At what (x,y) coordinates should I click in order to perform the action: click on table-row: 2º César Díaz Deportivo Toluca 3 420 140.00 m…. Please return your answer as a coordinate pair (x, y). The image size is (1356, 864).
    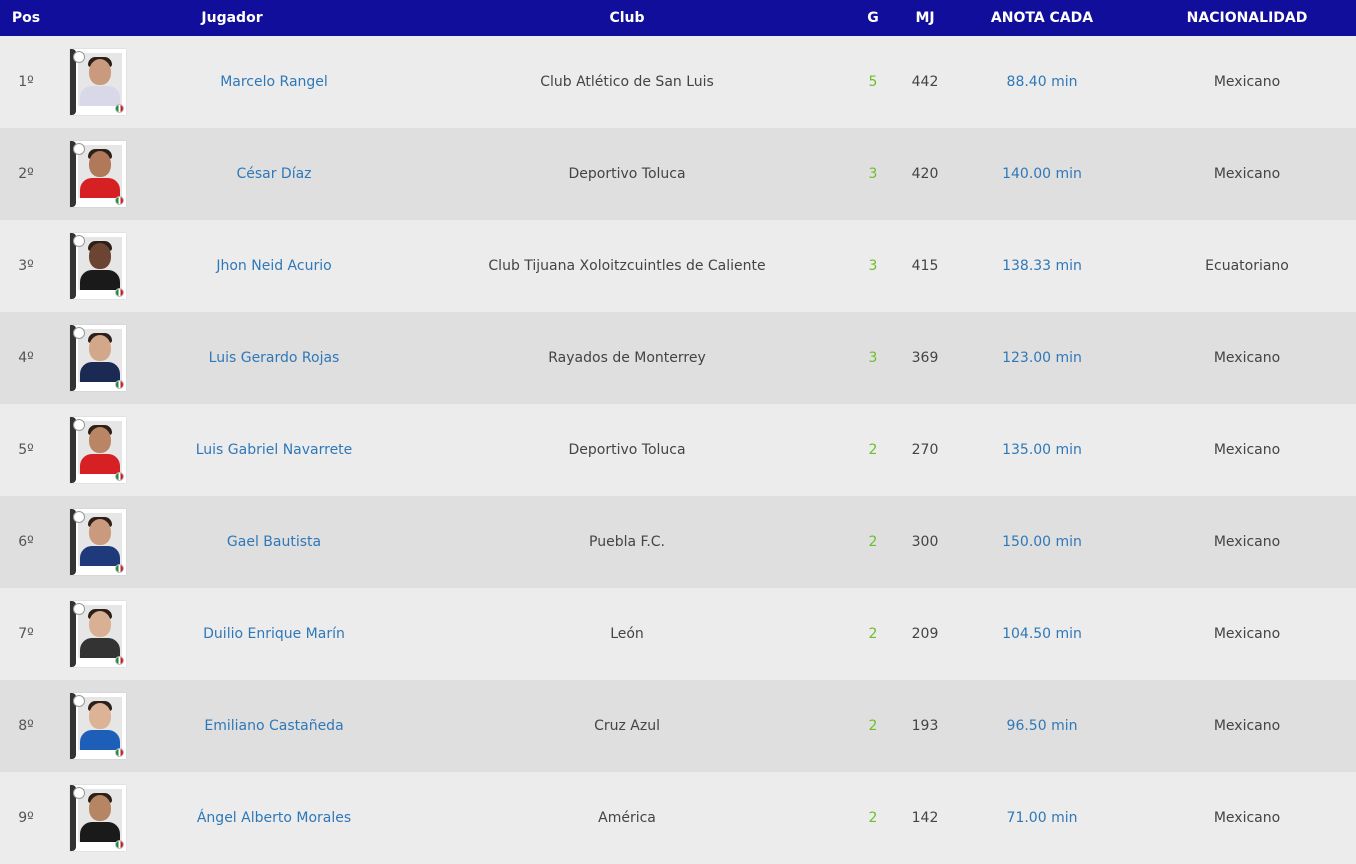
    Looking at the image, I should click on (678, 174).